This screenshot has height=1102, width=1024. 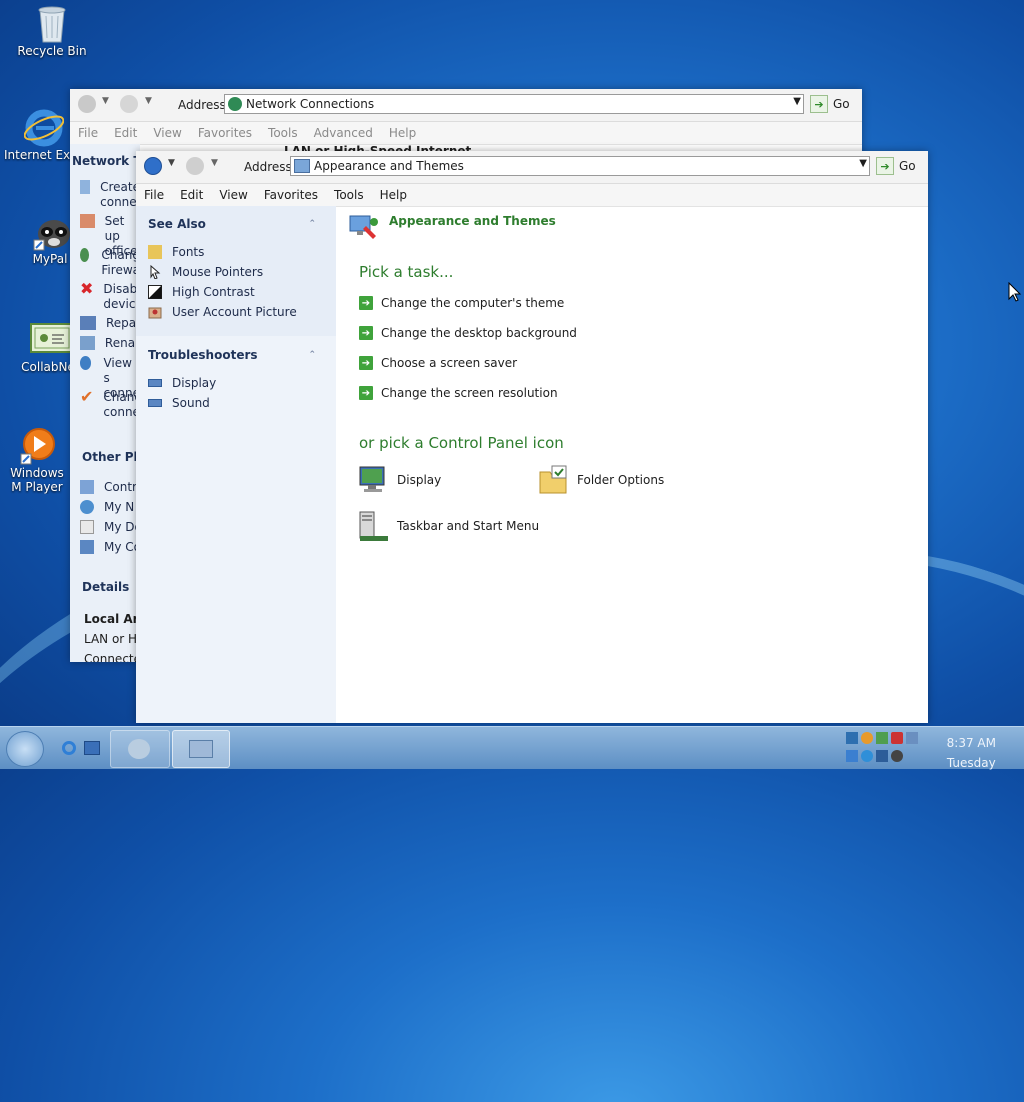 I want to click on address-bar: Network Connections ▼, so click(x=514, y=104).